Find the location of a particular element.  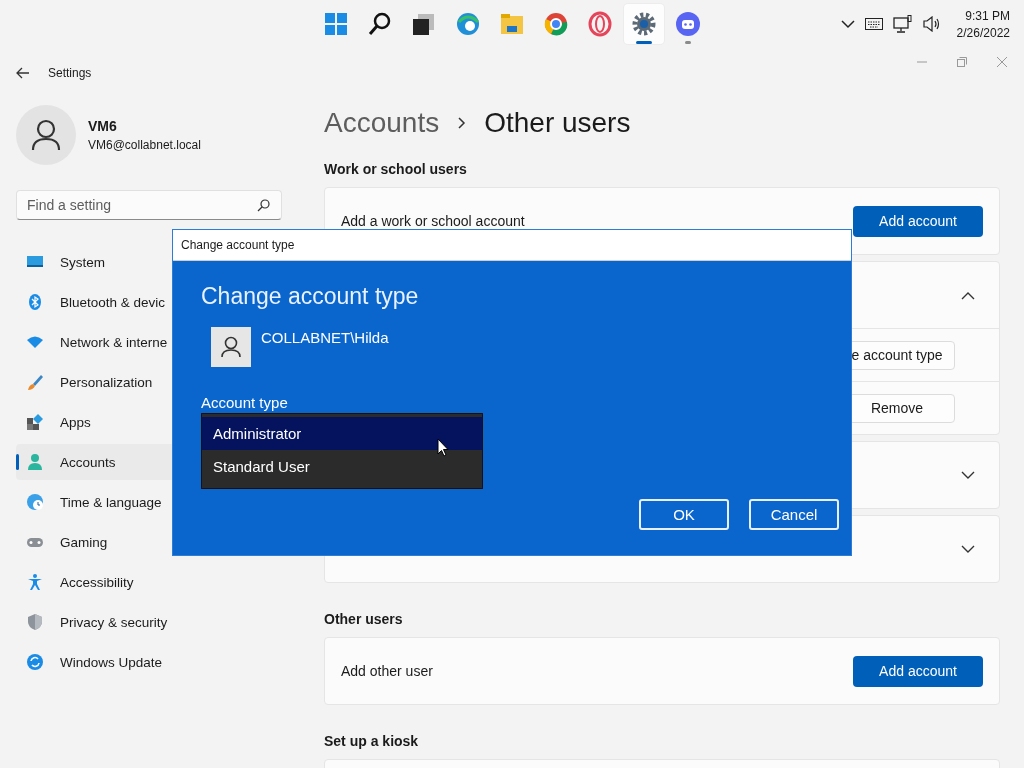

account-type-list: Administrator Standard User is located at coordinates (342, 451).